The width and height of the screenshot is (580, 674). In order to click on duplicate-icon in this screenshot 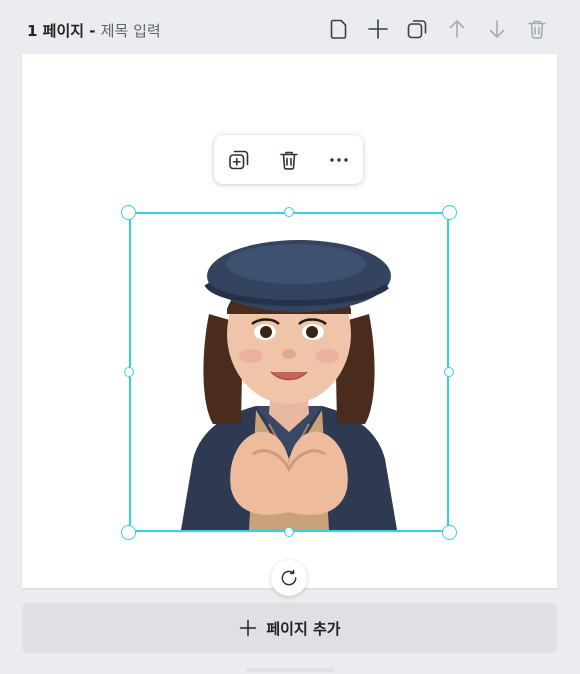, I will do `click(417, 29)`.